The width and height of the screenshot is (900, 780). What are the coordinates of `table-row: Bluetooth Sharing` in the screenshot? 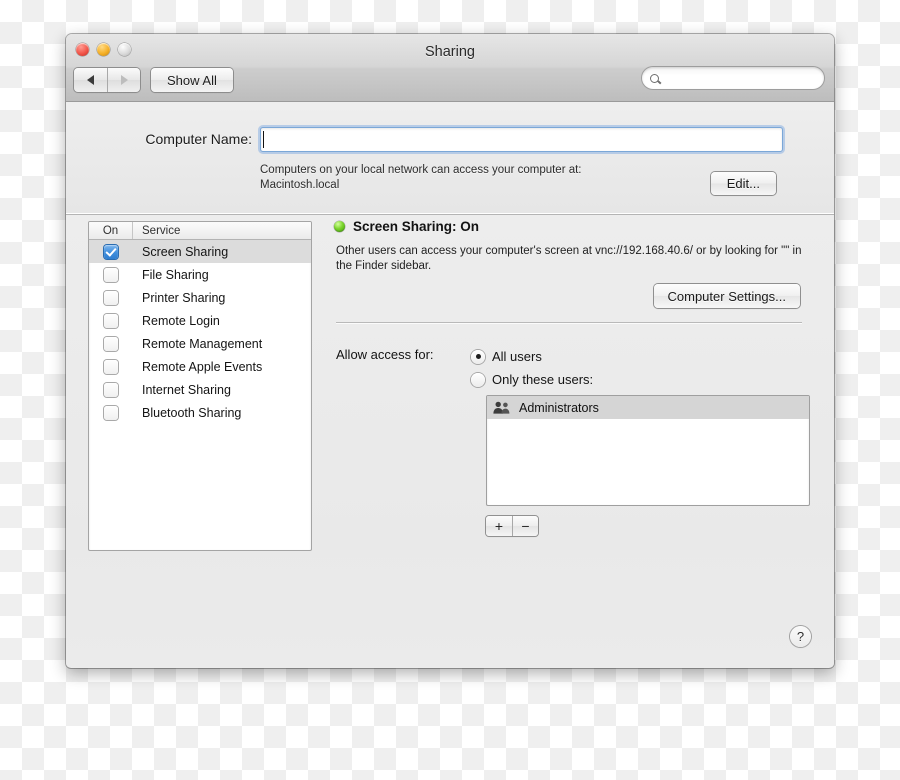 It's located at (200, 412).